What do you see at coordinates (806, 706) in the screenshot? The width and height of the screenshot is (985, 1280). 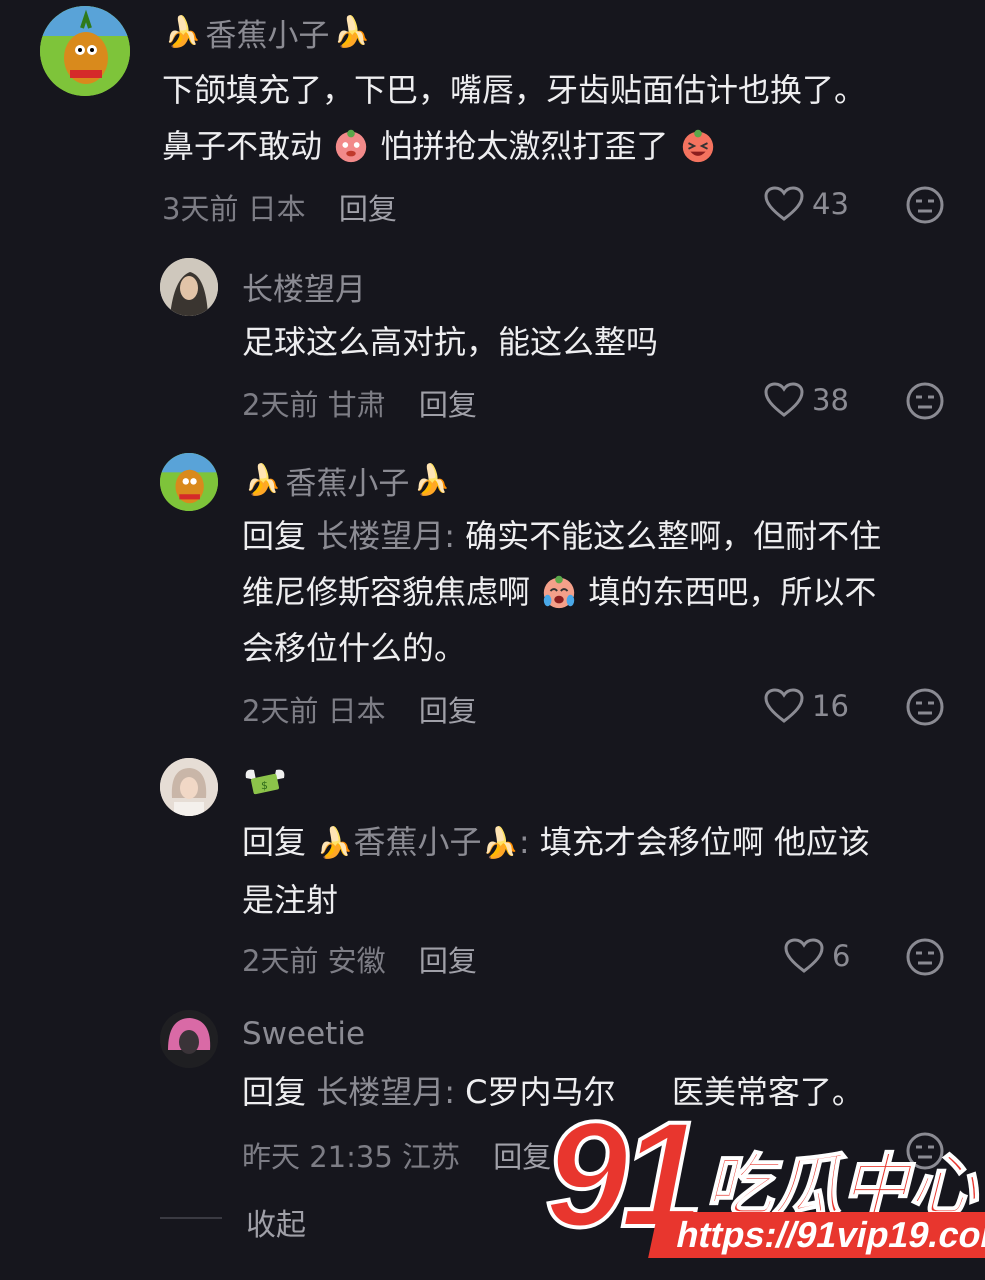 I see `like-button: 16` at bounding box center [806, 706].